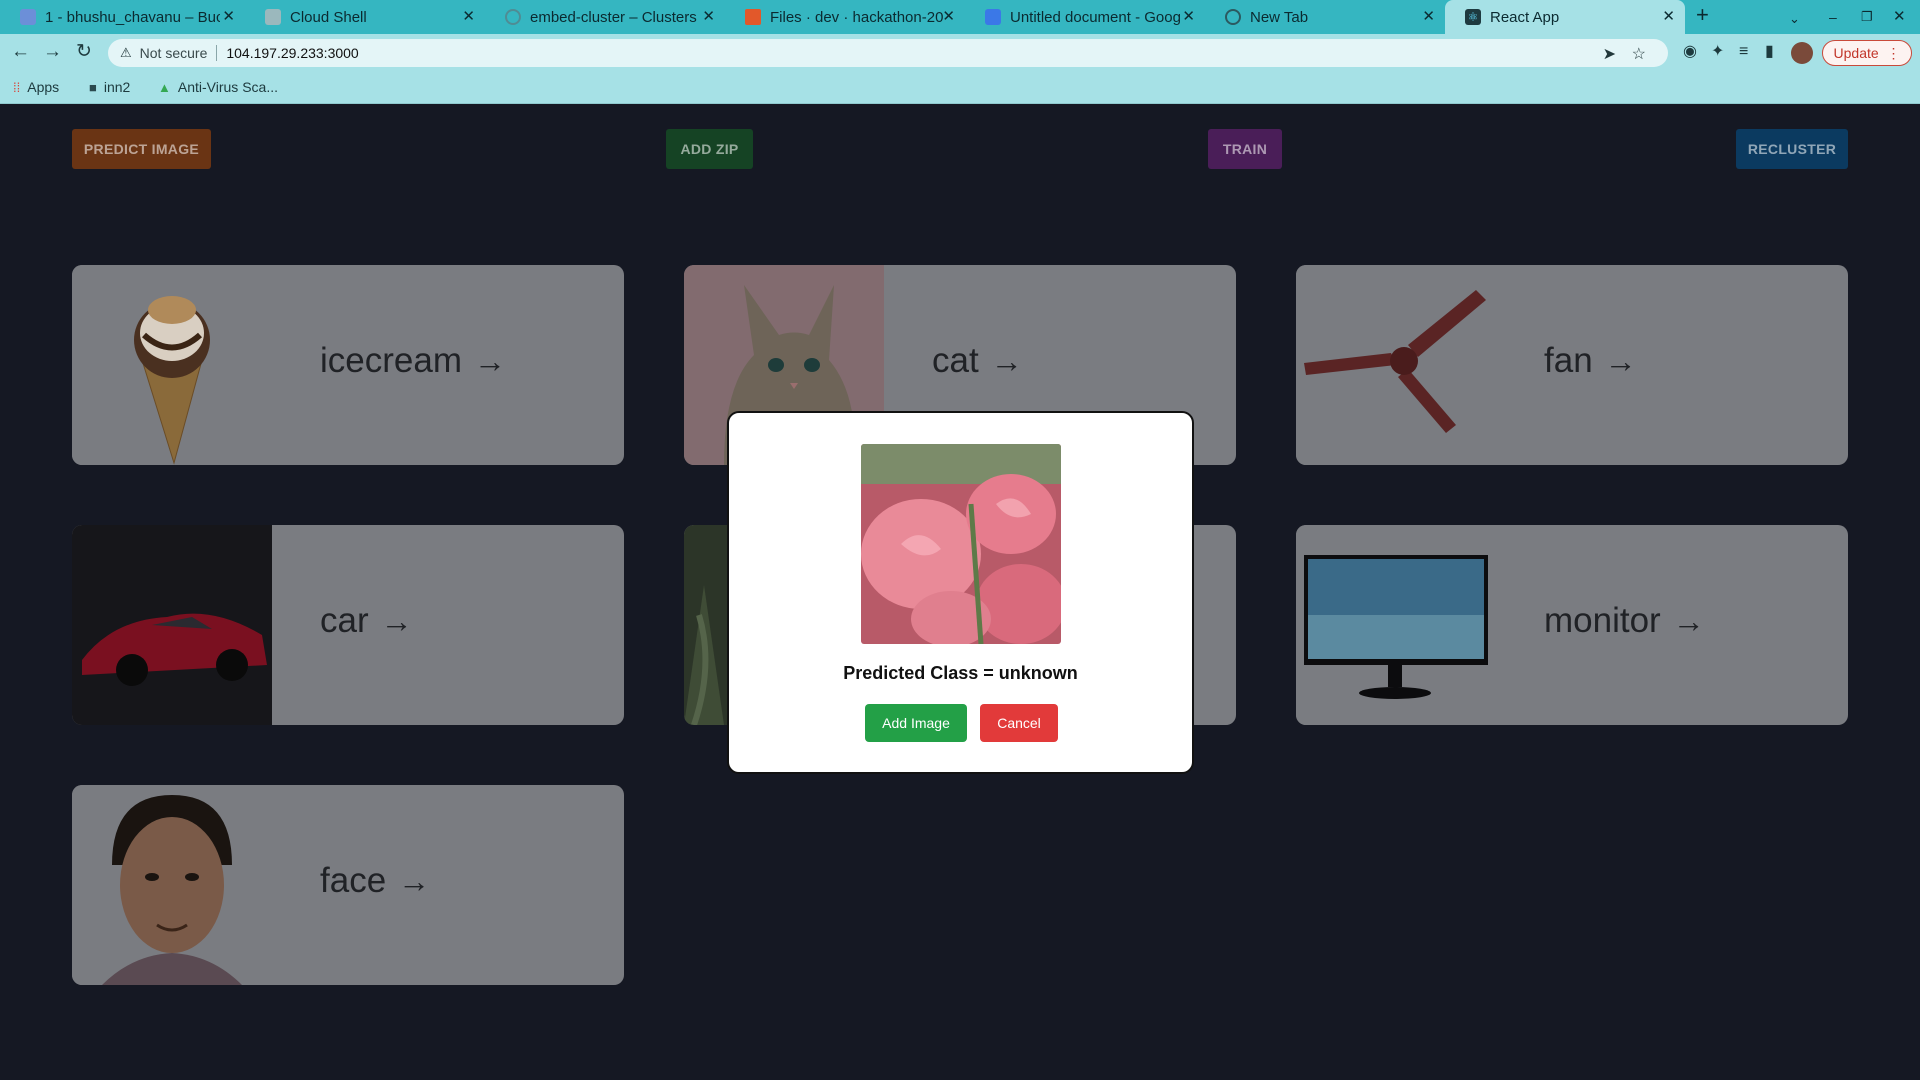 This screenshot has height=1080, width=1920. Describe the element at coordinates (1769, 52) in the screenshot. I see `side-panel-icon: ▮` at that location.